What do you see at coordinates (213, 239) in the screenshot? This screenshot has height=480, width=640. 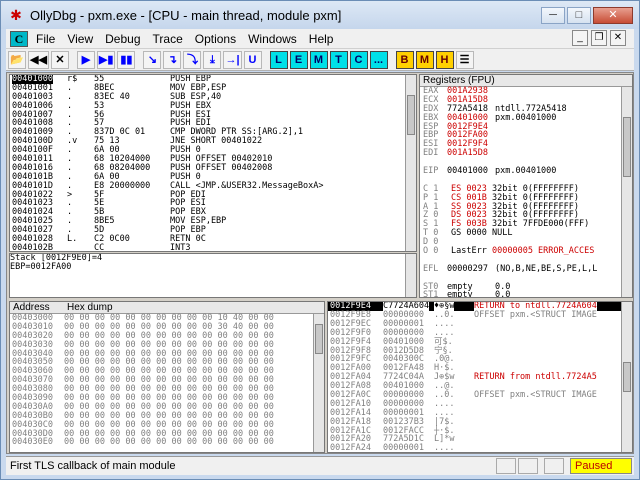 I see `disasm-row: 00401028 L. C2 0C00 RETN 0C` at bounding box center [213, 239].